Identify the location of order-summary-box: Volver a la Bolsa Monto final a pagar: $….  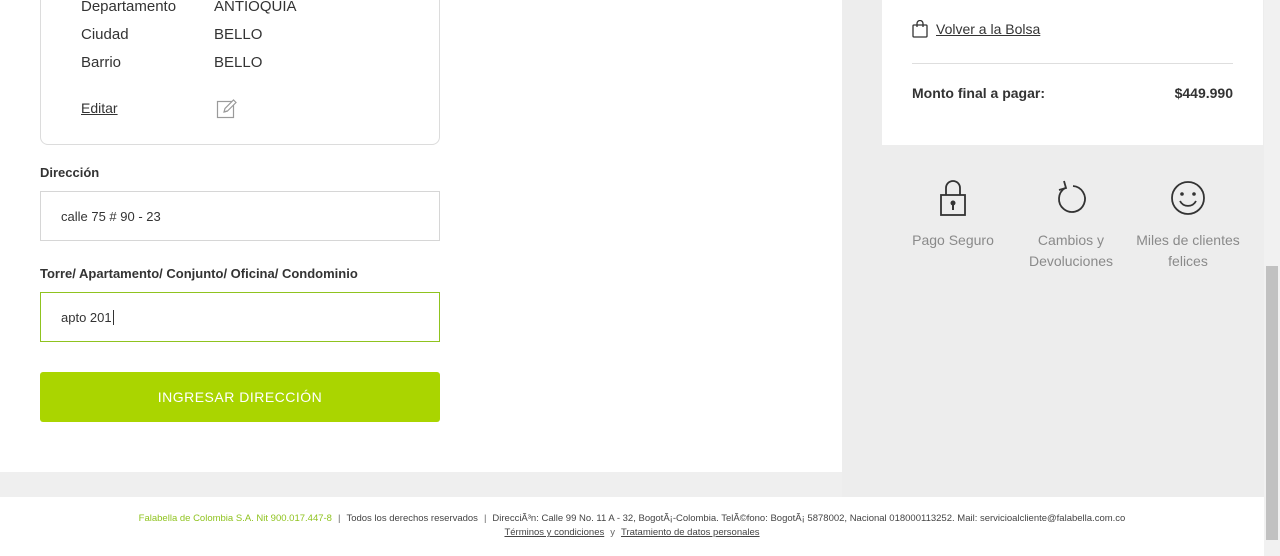
(1072, 72).